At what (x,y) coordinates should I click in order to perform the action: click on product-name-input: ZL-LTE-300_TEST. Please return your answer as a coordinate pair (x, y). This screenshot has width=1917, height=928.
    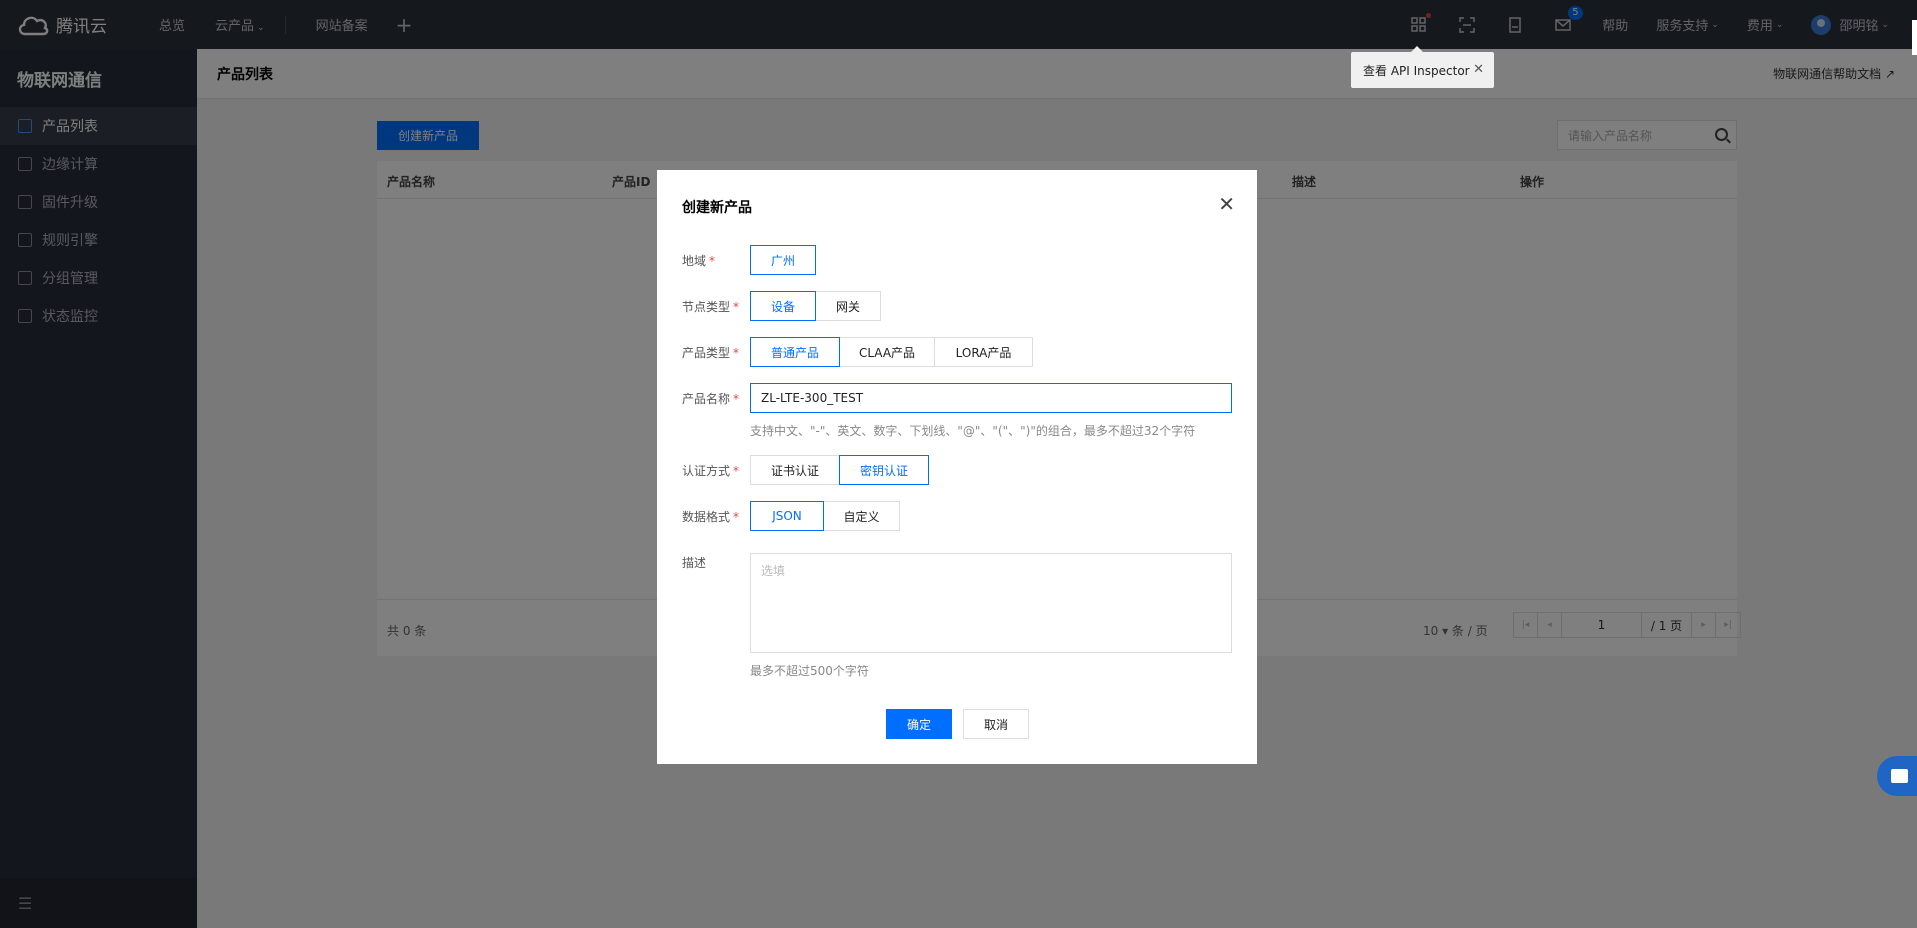
    Looking at the image, I should click on (991, 398).